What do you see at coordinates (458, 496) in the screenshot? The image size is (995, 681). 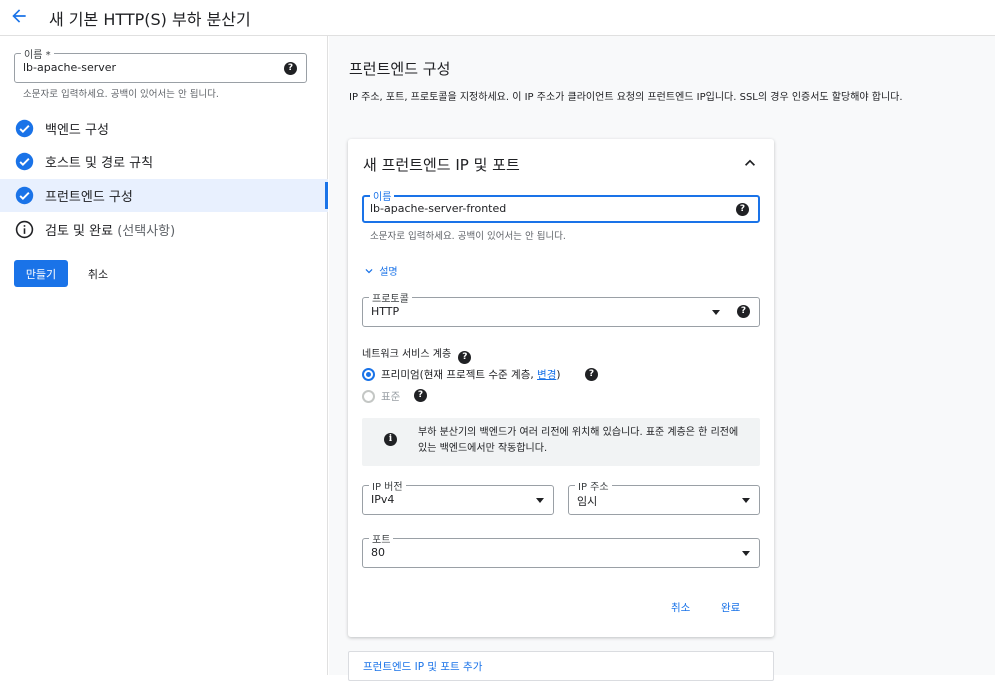 I see `ip-version-select: IP 버전 IPv4` at bounding box center [458, 496].